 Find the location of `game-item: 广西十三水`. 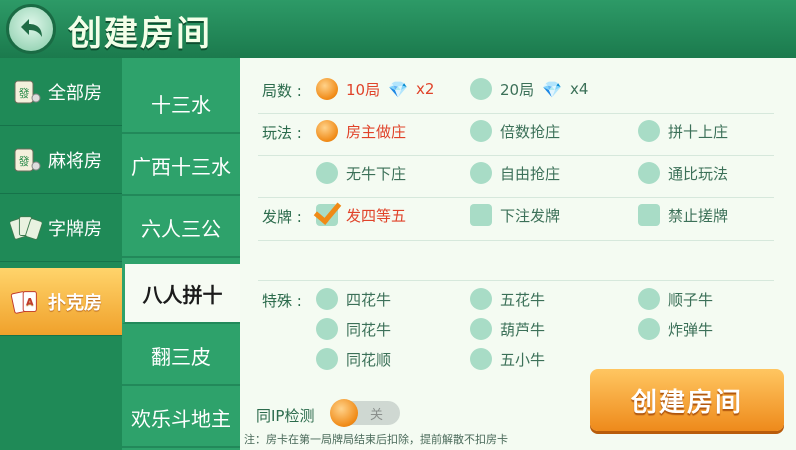

game-item: 广西十三水 is located at coordinates (181, 166).